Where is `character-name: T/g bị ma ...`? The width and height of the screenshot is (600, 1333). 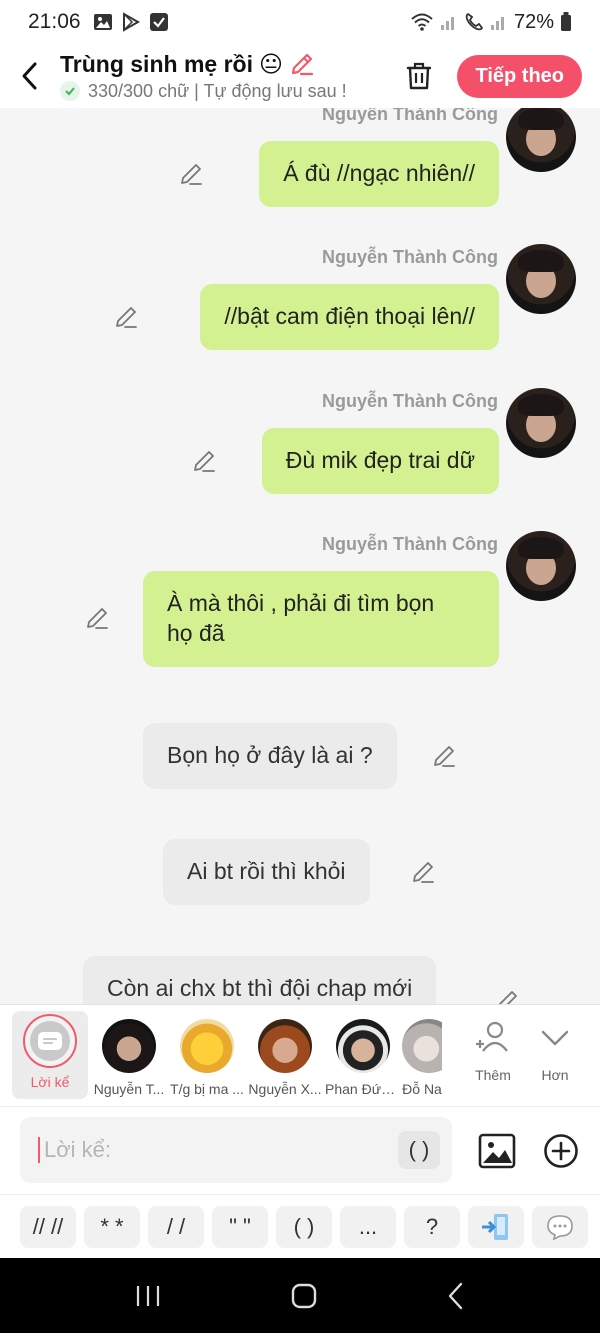
character-name: T/g bị ma ... is located at coordinates (207, 1089).